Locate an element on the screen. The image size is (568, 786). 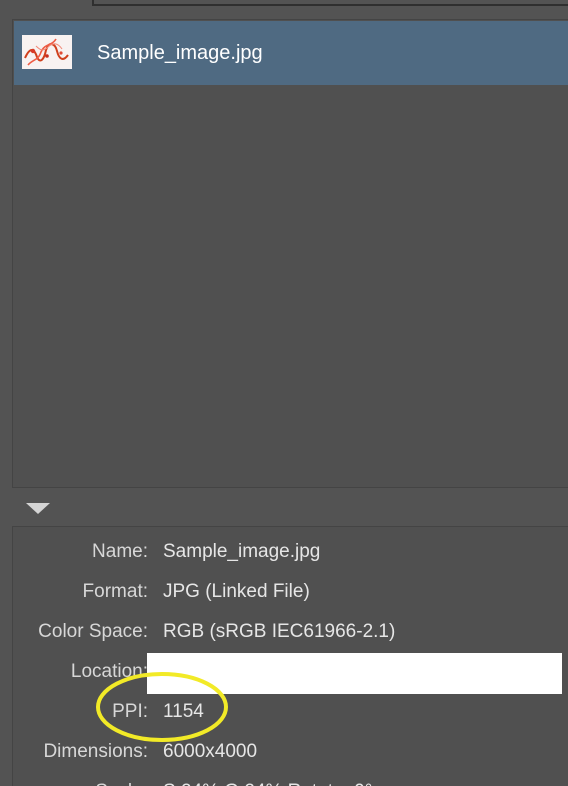
name-value: Sample_image.jpg is located at coordinates (242, 551).